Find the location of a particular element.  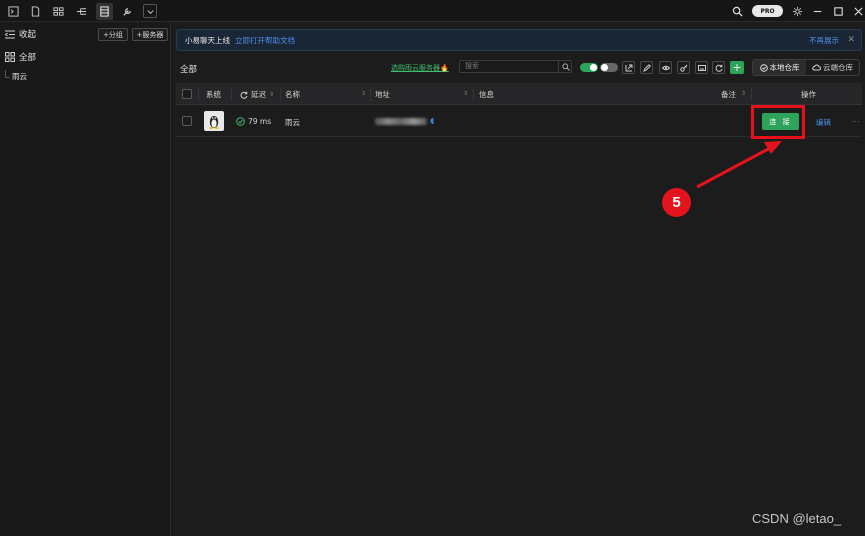

column-header-info: 信息 is located at coordinates (486, 94).